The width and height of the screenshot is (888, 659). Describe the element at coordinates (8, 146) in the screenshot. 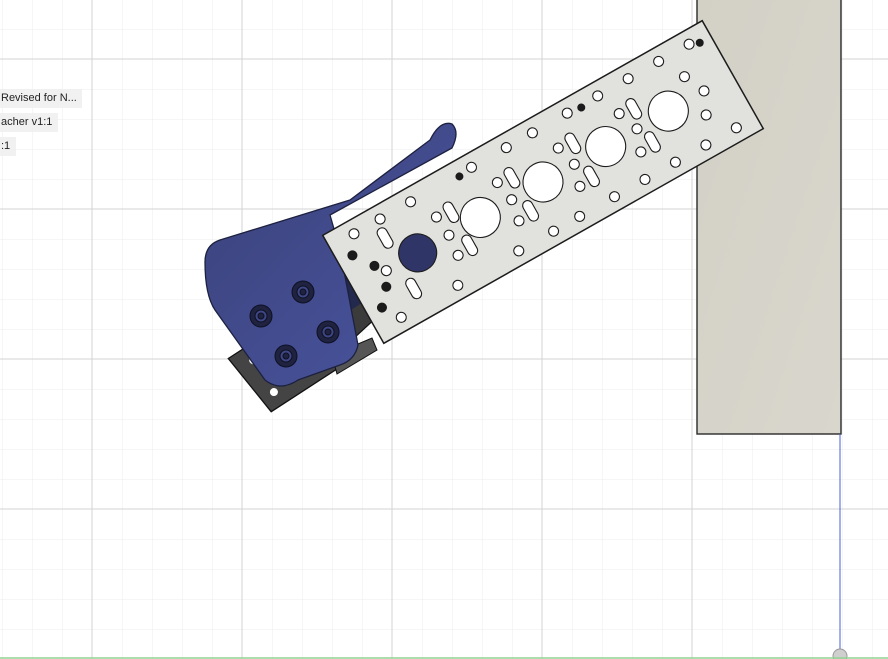

I see `browser-item-version: :1` at that location.